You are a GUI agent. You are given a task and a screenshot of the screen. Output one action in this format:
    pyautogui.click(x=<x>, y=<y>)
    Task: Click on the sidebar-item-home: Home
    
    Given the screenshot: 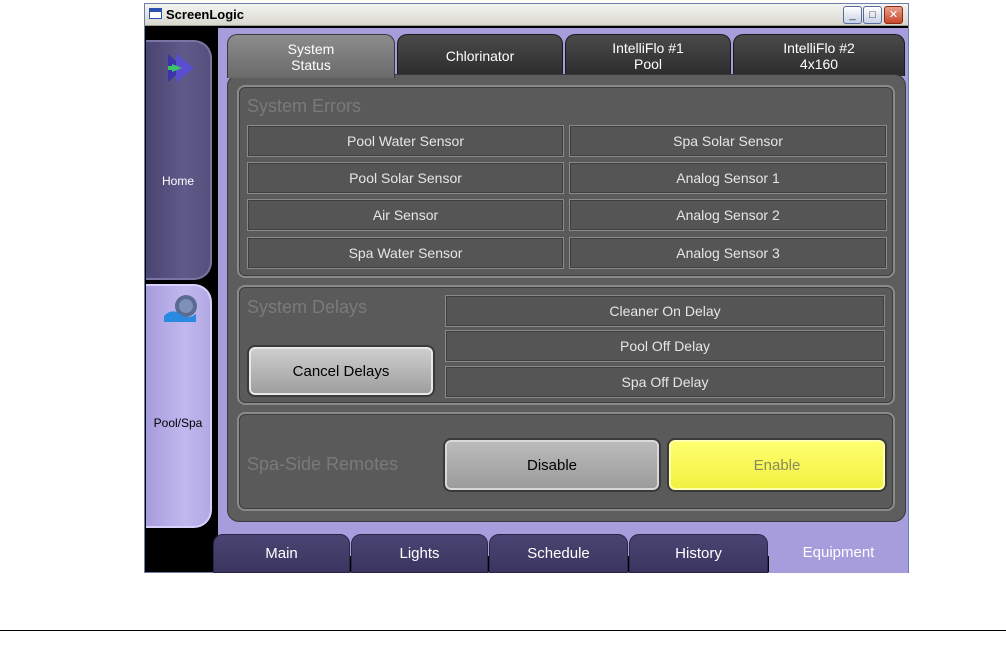 What is the action you would take?
    pyautogui.click(x=179, y=160)
    